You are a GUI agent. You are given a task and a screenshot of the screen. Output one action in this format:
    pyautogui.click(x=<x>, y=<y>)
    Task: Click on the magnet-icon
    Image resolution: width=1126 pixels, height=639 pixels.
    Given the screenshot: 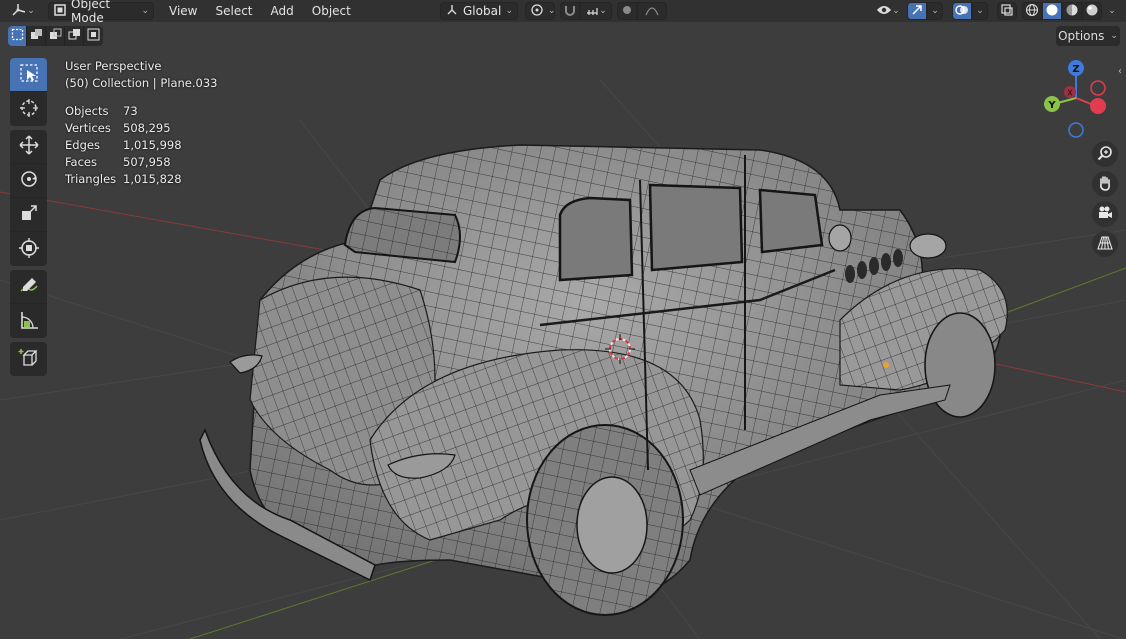 What is the action you would take?
    pyautogui.click(x=570, y=11)
    